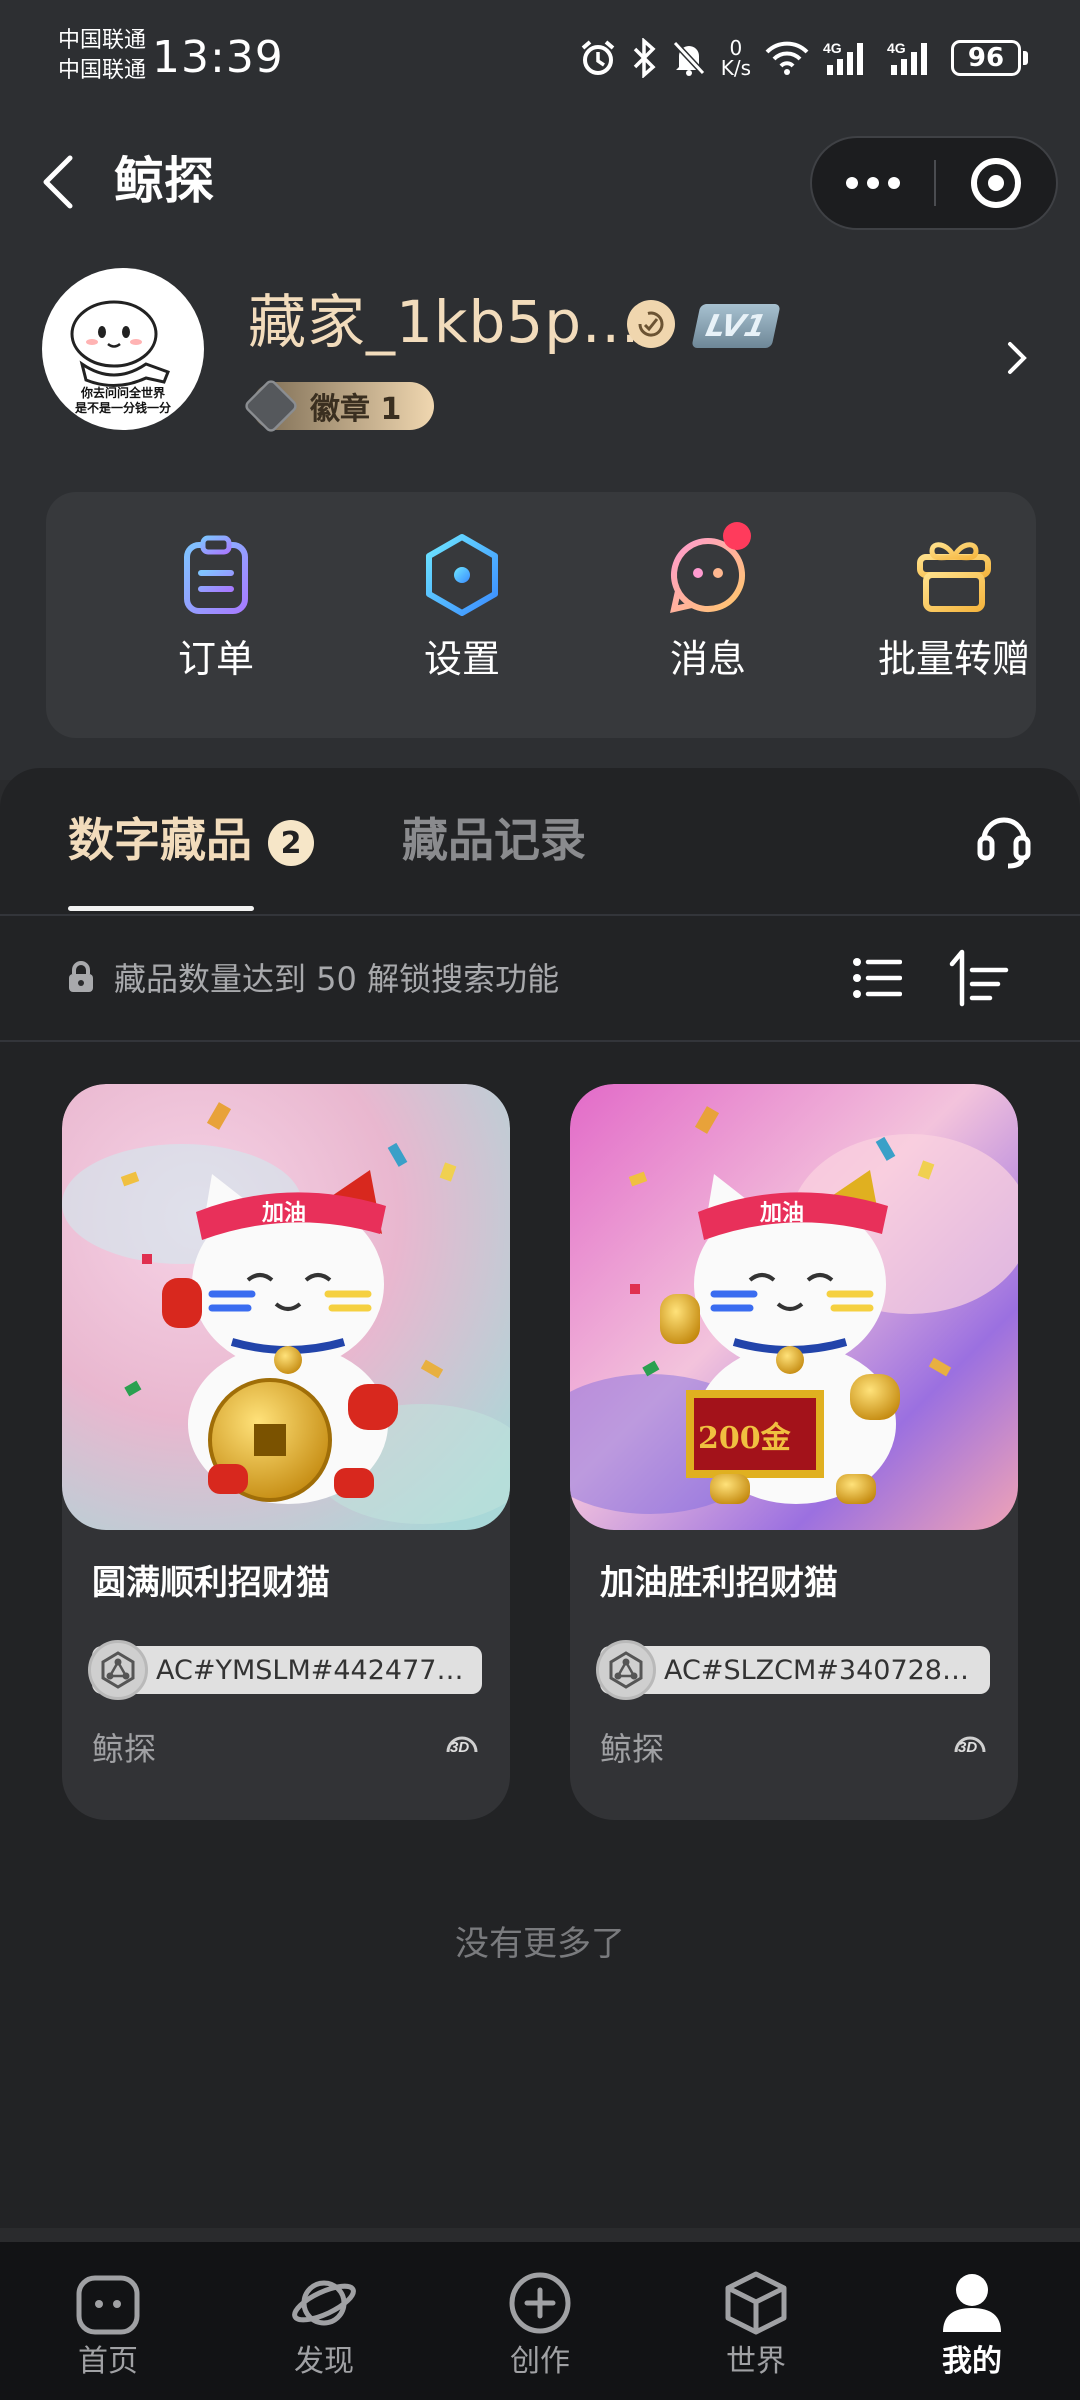  I want to click on message-face-icon, so click(708, 571).